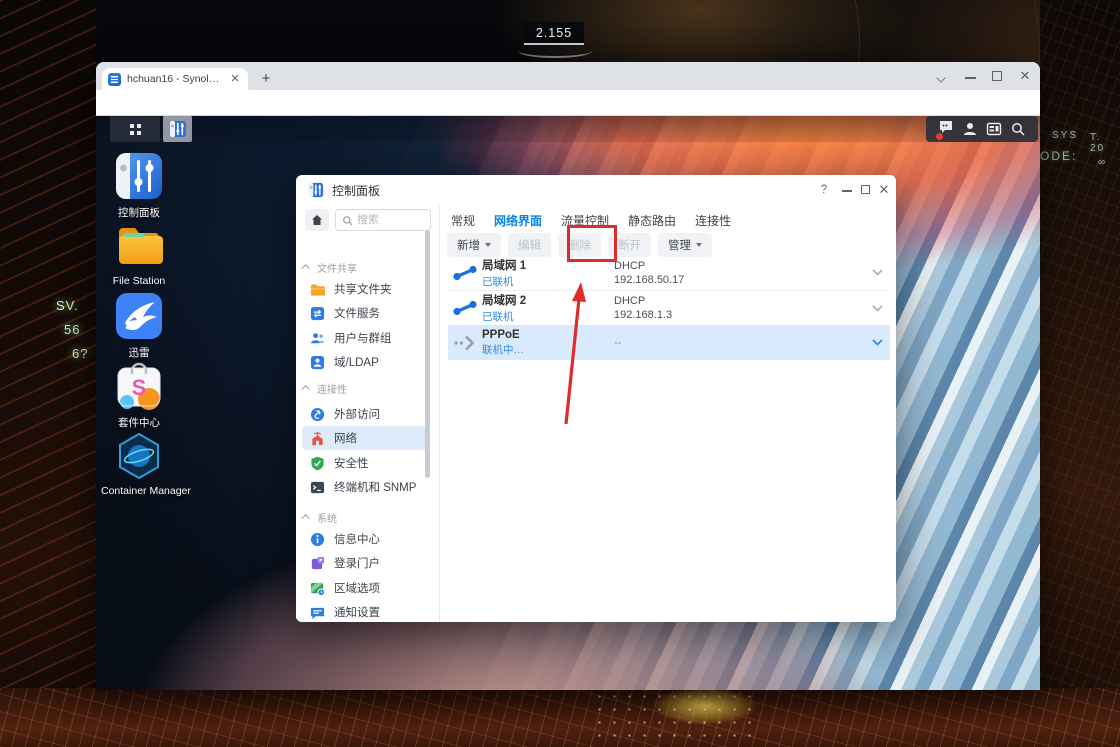  What do you see at coordinates (365, 539) in the screenshot?
I see `sidebar-item-info-center: 信息中心` at bounding box center [365, 539].